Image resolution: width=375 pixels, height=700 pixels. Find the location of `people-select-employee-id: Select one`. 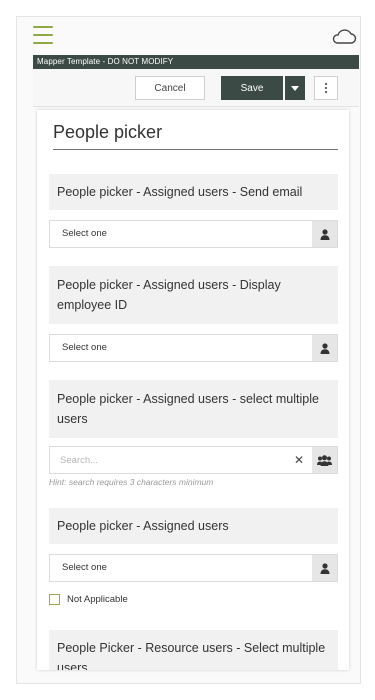

people-select-employee-id: Select one is located at coordinates (193, 348).